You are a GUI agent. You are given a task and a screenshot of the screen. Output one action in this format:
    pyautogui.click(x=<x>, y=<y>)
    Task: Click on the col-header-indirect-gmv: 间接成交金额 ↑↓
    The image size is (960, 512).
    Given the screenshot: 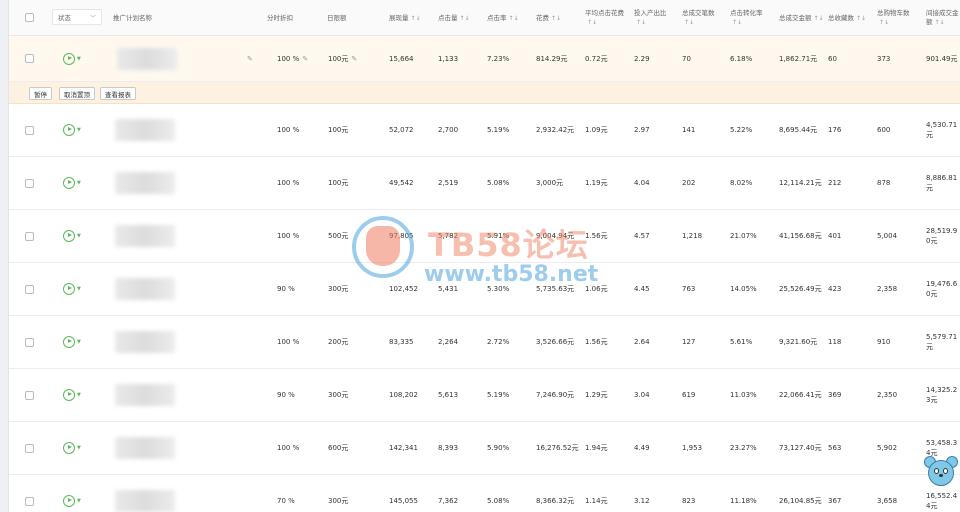 What is the action you would take?
    pyautogui.click(x=943, y=18)
    